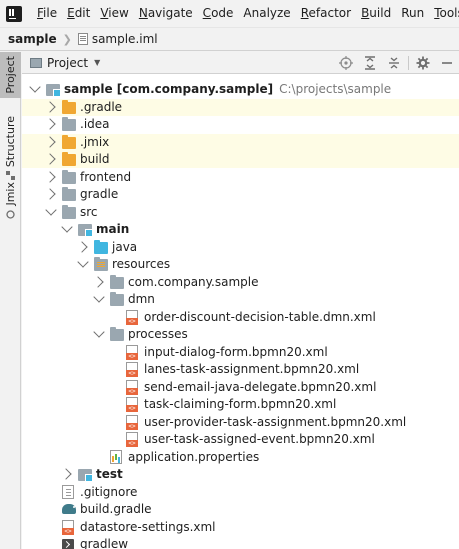 Image resolution: width=459 pixels, height=549 pixels. What do you see at coordinates (240, 439) in the screenshot?
I see `tree-node: user-task-assigned-event.bpmn20.xml` at bounding box center [240, 439].